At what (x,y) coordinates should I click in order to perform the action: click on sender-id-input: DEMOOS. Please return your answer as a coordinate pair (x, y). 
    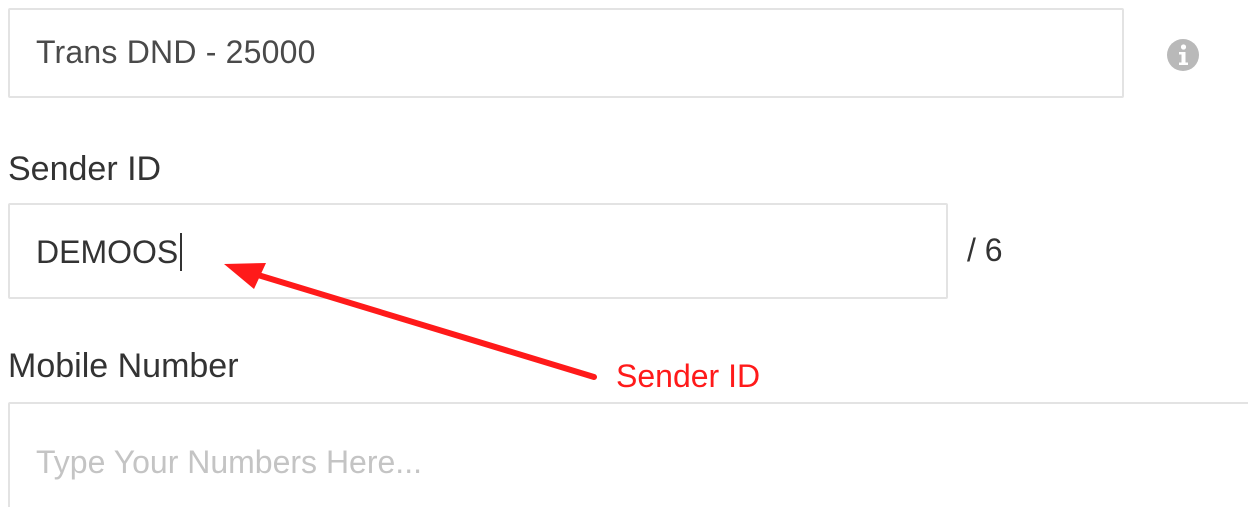
    Looking at the image, I should click on (478, 251).